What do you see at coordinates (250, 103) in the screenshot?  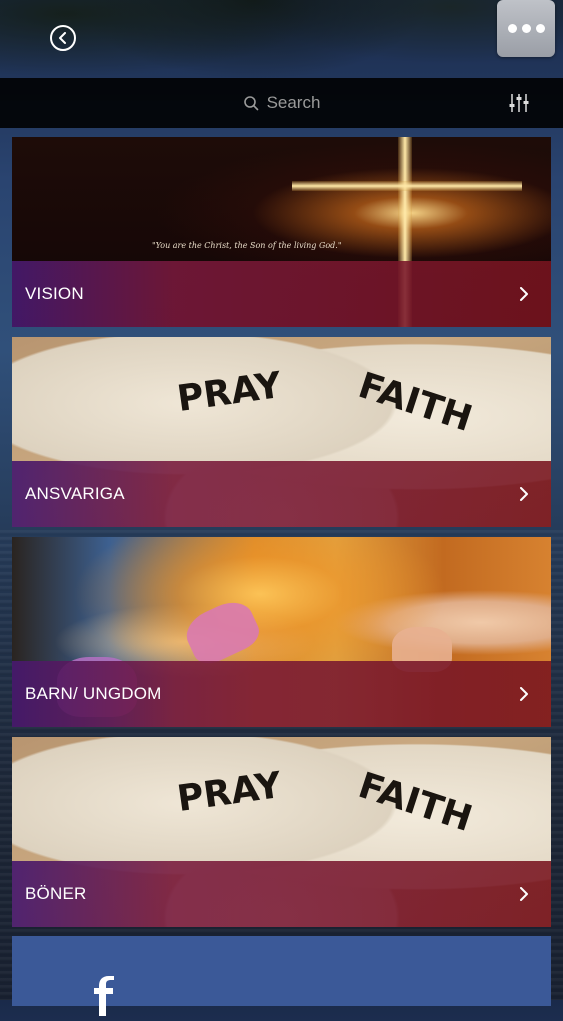 I see `search-icon` at bounding box center [250, 103].